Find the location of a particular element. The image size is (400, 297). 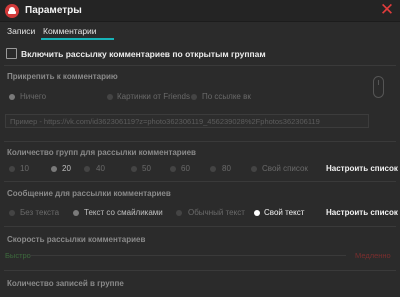

attach-section-title: Прикрепить к комментарию is located at coordinates (62, 76).